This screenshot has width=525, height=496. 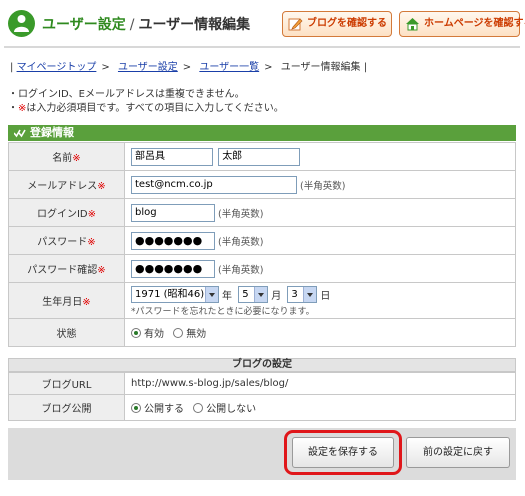 What do you see at coordinates (262, 332) in the screenshot?
I see `row-status: 状態 有効 無効` at bounding box center [262, 332].